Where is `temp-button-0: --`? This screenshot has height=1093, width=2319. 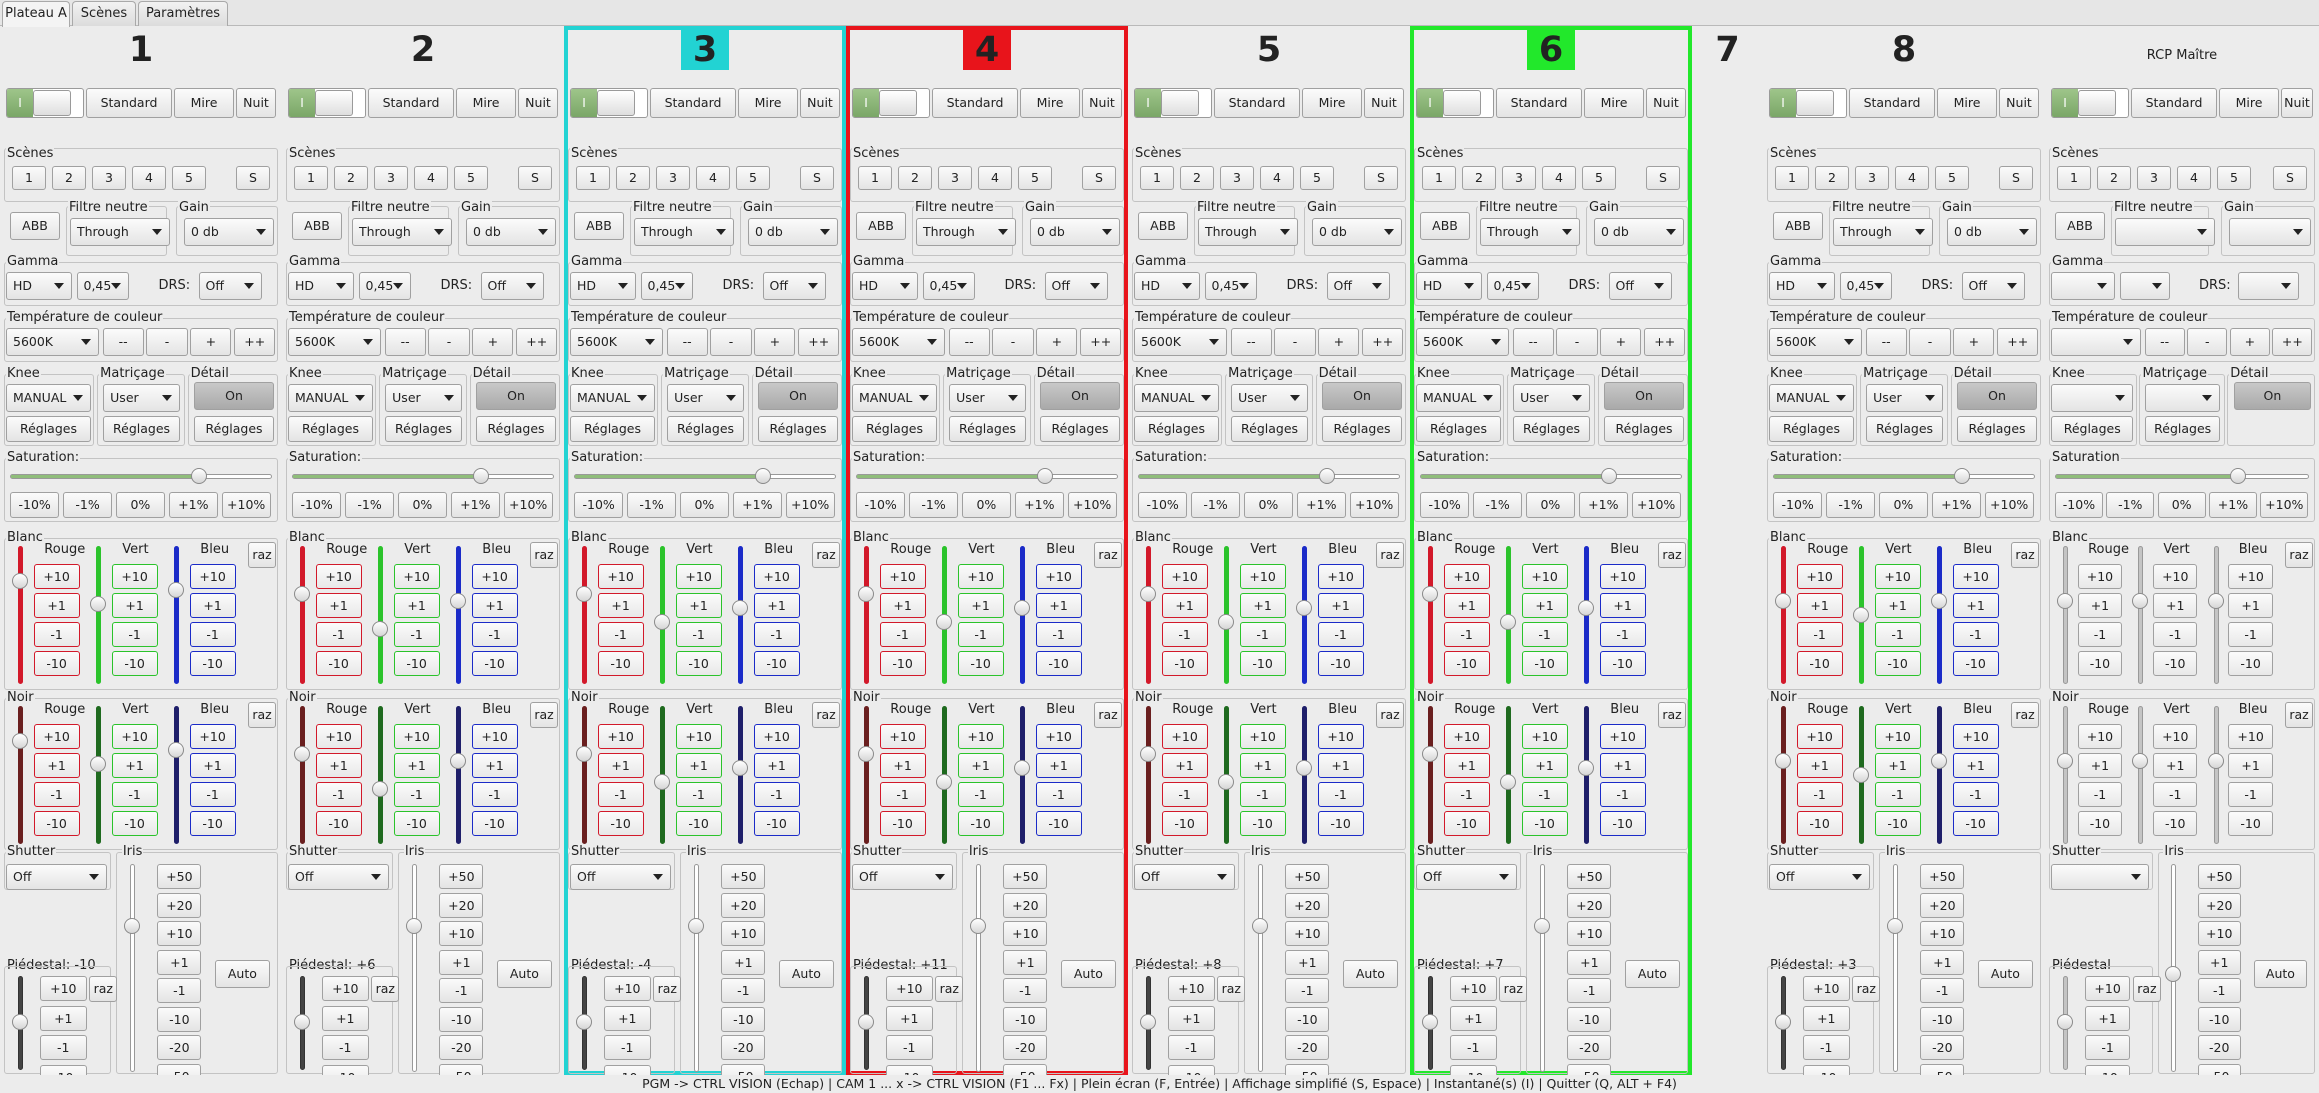 temp-button-0: -- is located at coordinates (1533, 342).